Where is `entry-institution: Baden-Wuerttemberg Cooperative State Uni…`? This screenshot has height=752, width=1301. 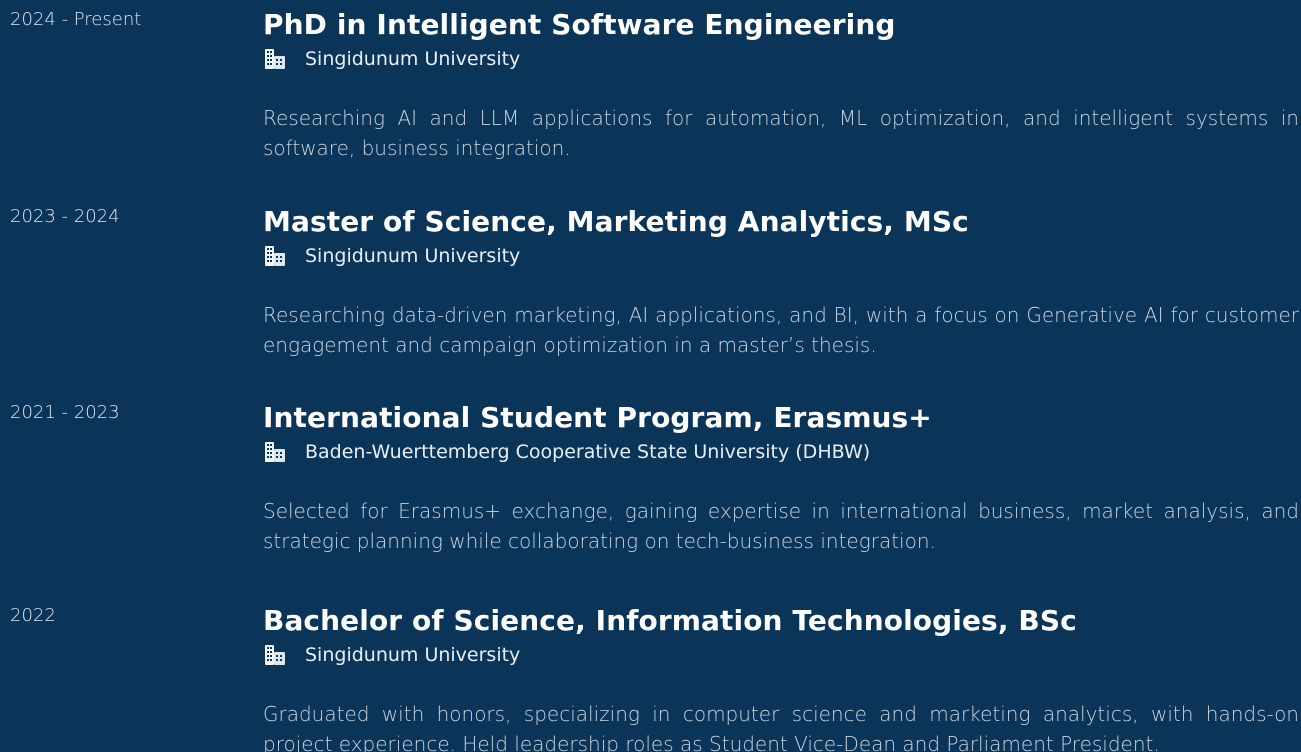 entry-institution: Baden-Wuerttemberg Cooperative State Uni… is located at coordinates (782, 452).